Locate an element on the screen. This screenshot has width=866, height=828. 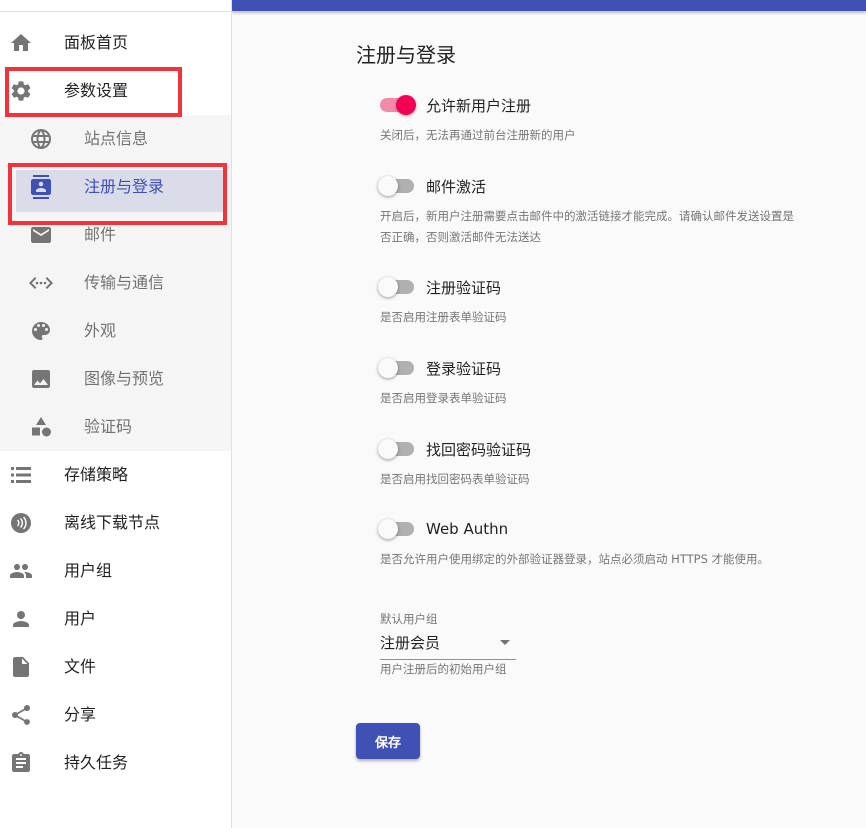
download-node-icon is located at coordinates (21, 523).